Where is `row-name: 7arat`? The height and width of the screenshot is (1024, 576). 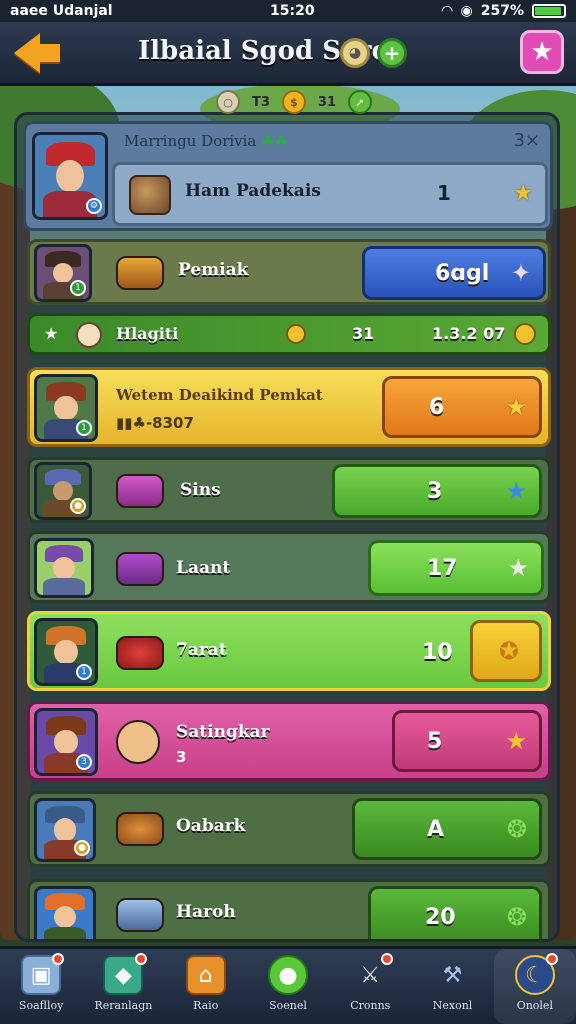
row-name: 7arat is located at coordinates (201, 650).